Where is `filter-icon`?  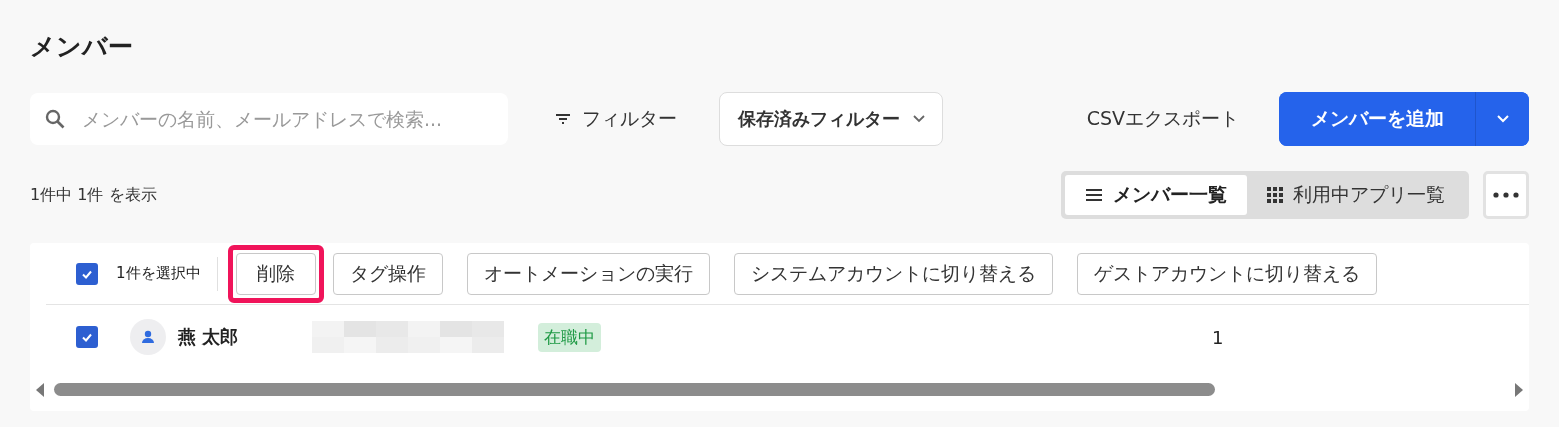 filter-icon is located at coordinates (563, 119).